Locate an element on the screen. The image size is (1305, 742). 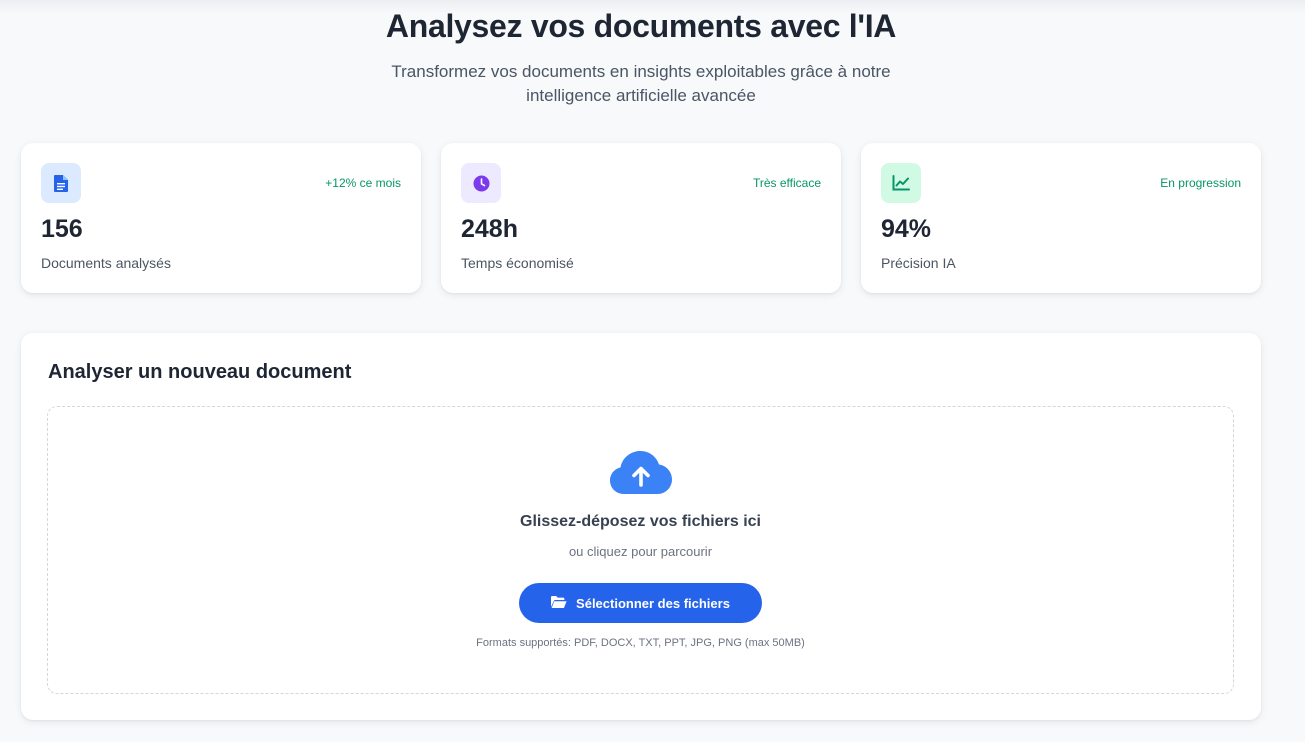
stat-label: Documents analysés is located at coordinates (106, 263).